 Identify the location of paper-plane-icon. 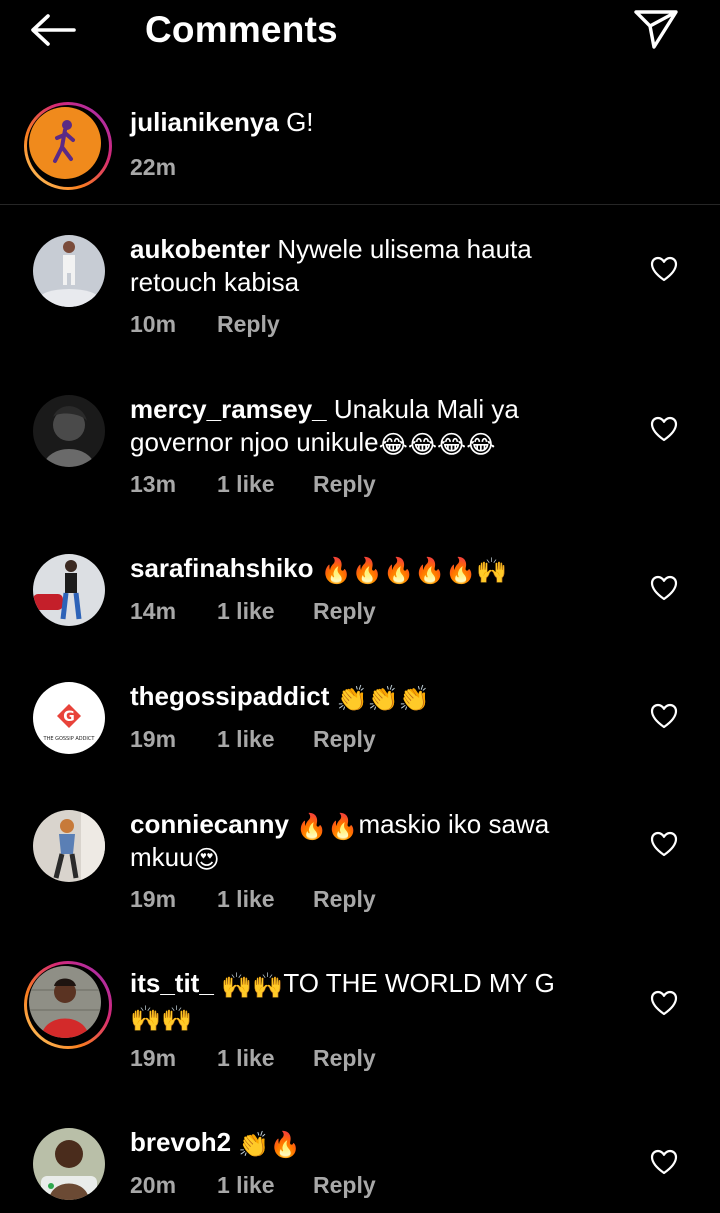
(656, 29).